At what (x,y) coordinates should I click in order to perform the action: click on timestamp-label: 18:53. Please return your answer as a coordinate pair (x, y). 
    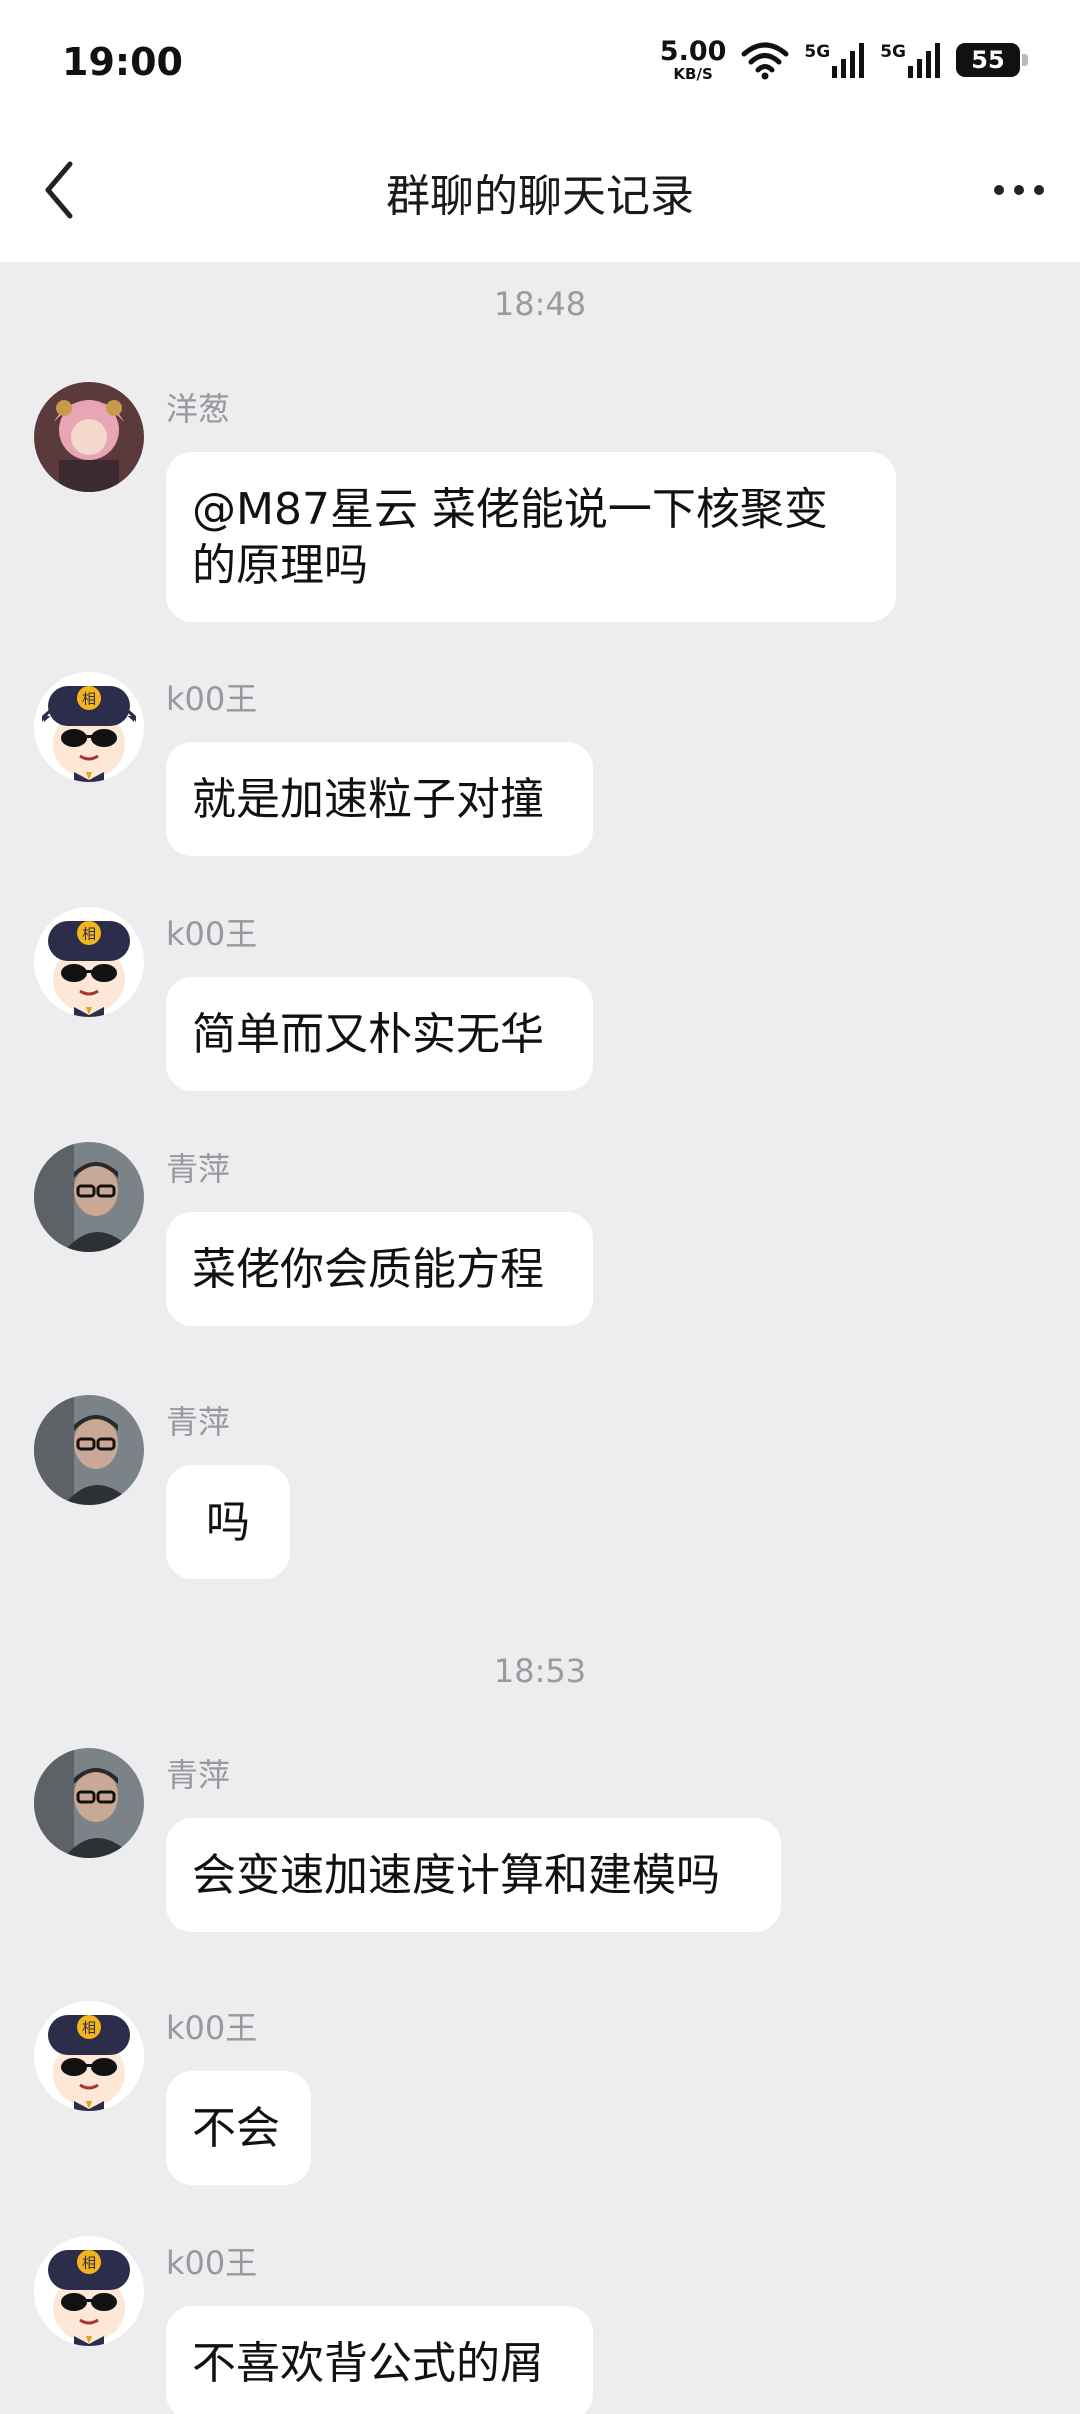
    Looking at the image, I should click on (540, 1671).